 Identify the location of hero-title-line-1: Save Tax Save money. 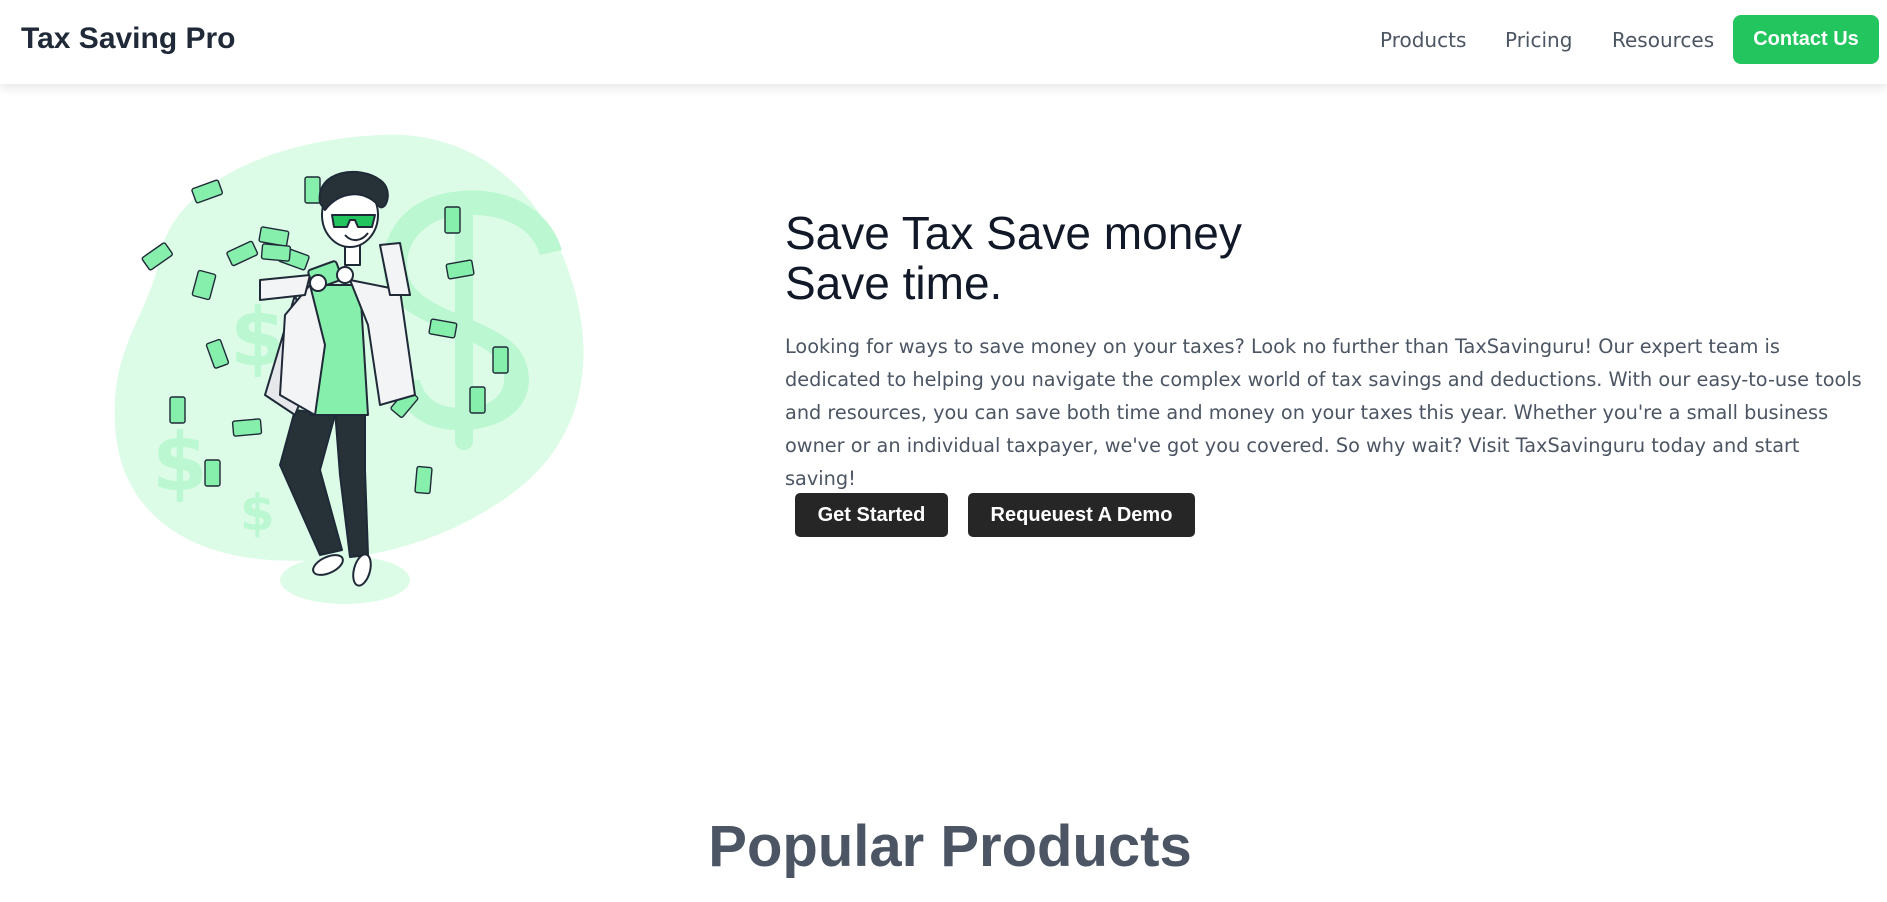
(1013, 233).